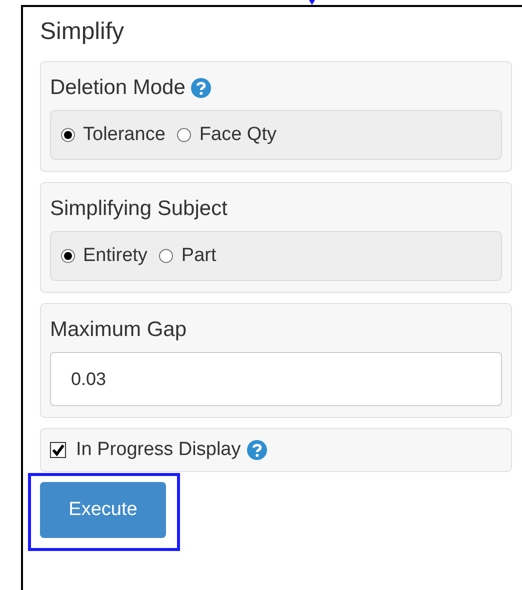 The width and height of the screenshot is (522, 590). Describe the element at coordinates (139, 209) in the screenshot. I see `section-label: Simplifying Subject` at that location.